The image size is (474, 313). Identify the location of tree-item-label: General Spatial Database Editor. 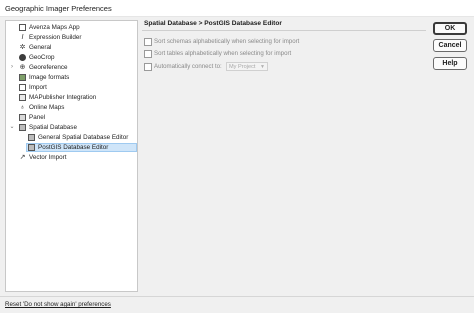
(83, 137).